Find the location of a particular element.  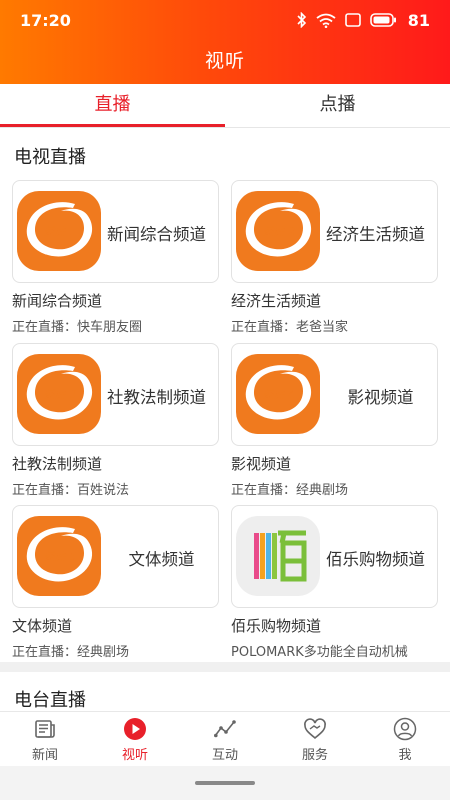

channel-card: 娄底-2 经济生活频道 经济生活频道 正在直播：老爸当家 is located at coordinates (334, 257).